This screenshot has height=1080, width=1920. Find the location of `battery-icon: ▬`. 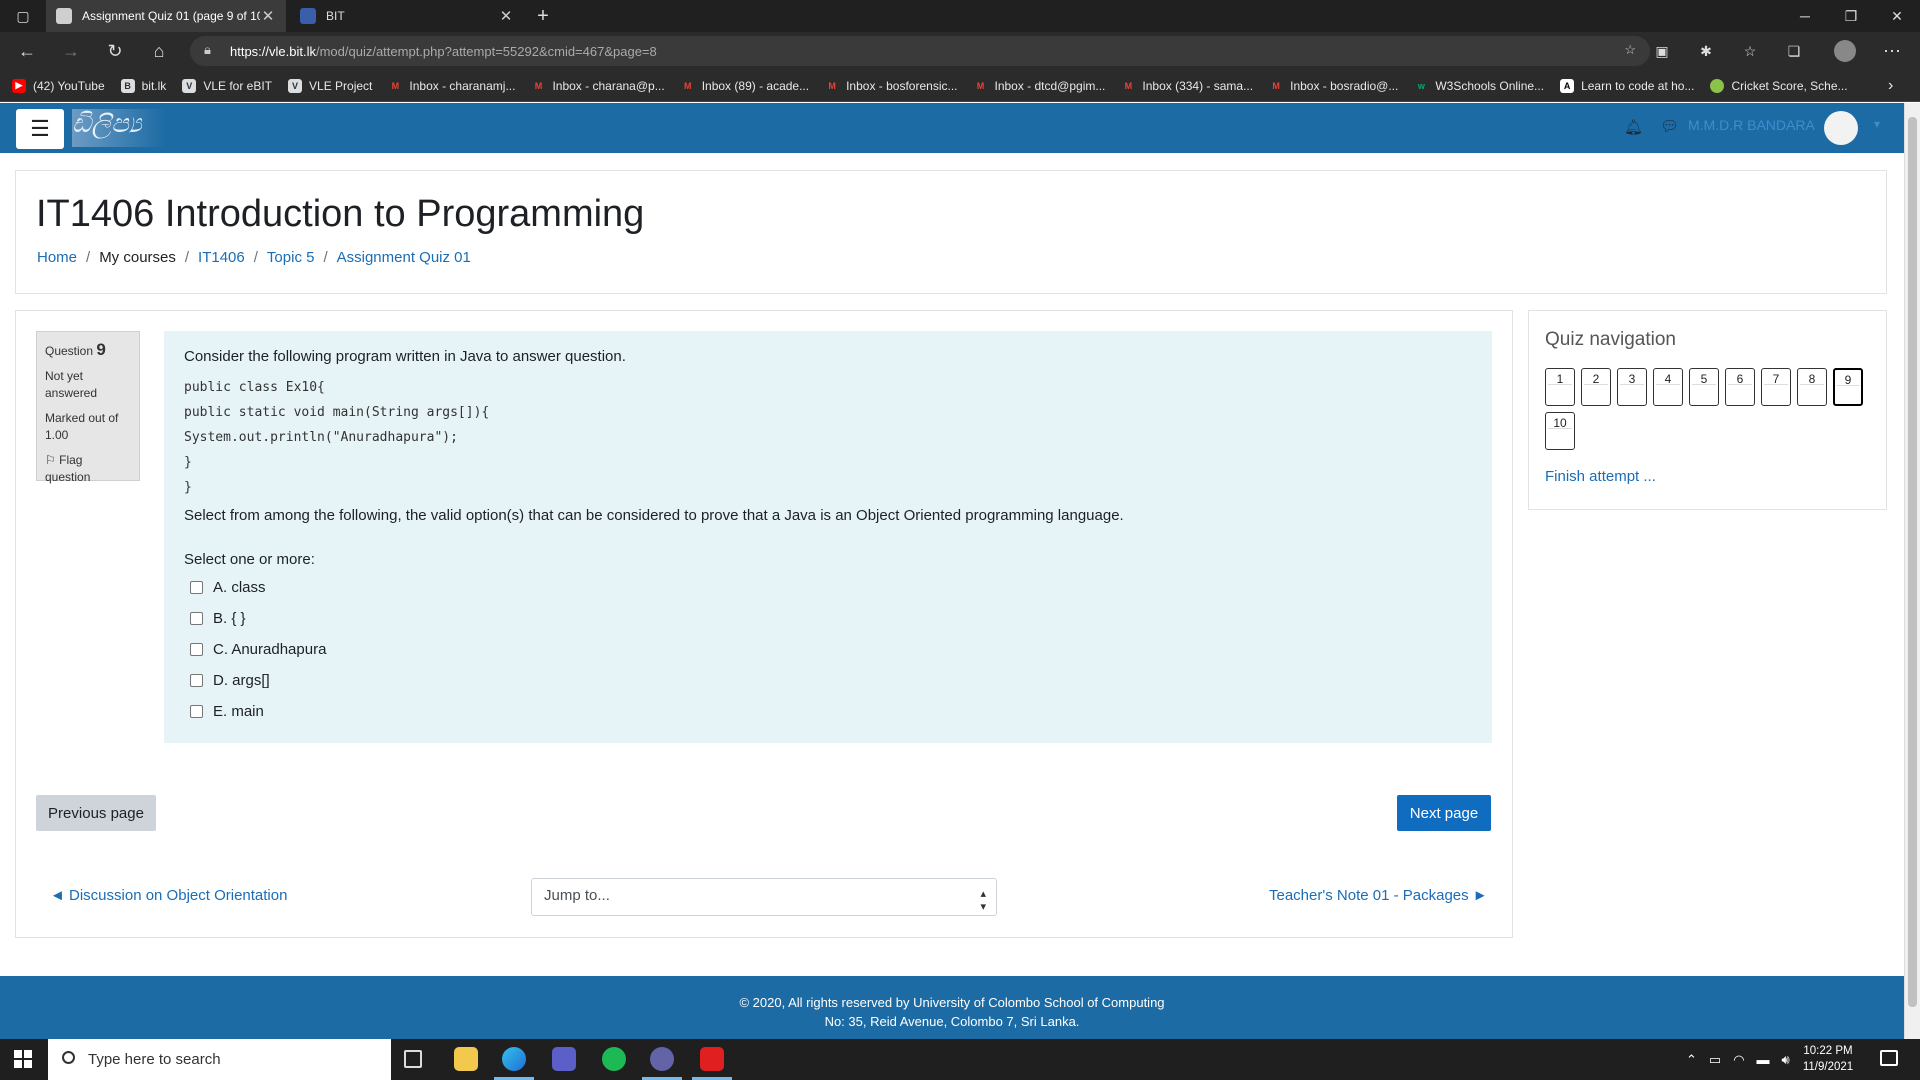

battery-icon: ▬ is located at coordinates (1763, 1059).